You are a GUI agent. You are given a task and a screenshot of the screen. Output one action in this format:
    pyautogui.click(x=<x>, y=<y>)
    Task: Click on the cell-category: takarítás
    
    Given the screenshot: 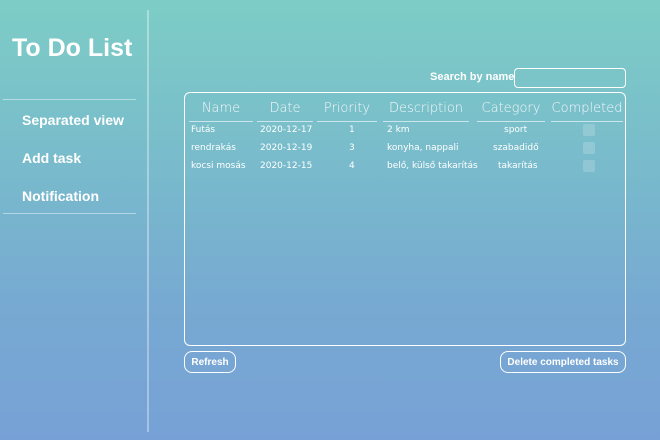 What is the action you would take?
    pyautogui.click(x=518, y=166)
    